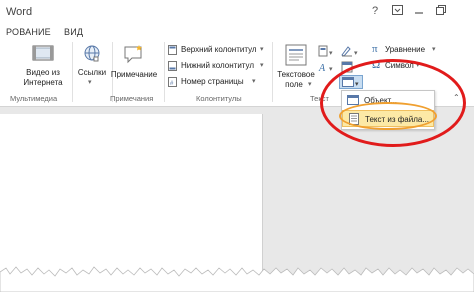 Image resolution: width=474 pixels, height=292 pixels. I want to click on header-icon, so click(172, 50).